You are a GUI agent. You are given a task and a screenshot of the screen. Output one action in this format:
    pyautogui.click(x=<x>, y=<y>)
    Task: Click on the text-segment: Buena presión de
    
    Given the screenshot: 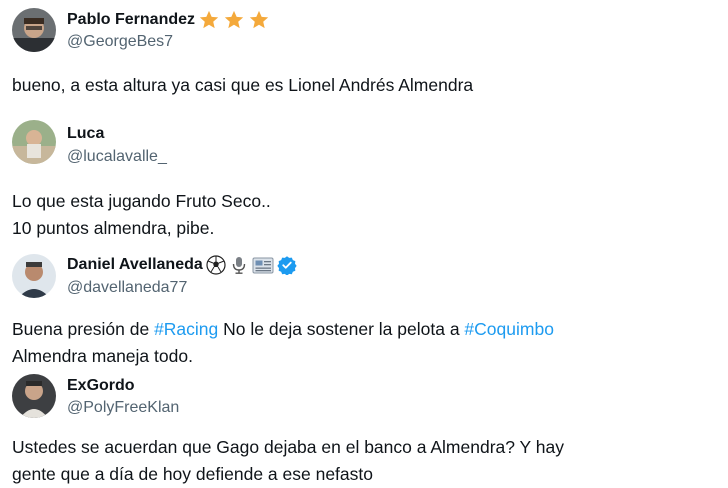 What is the action you would take?
    pyautogui.click(x=83, y=329)
    